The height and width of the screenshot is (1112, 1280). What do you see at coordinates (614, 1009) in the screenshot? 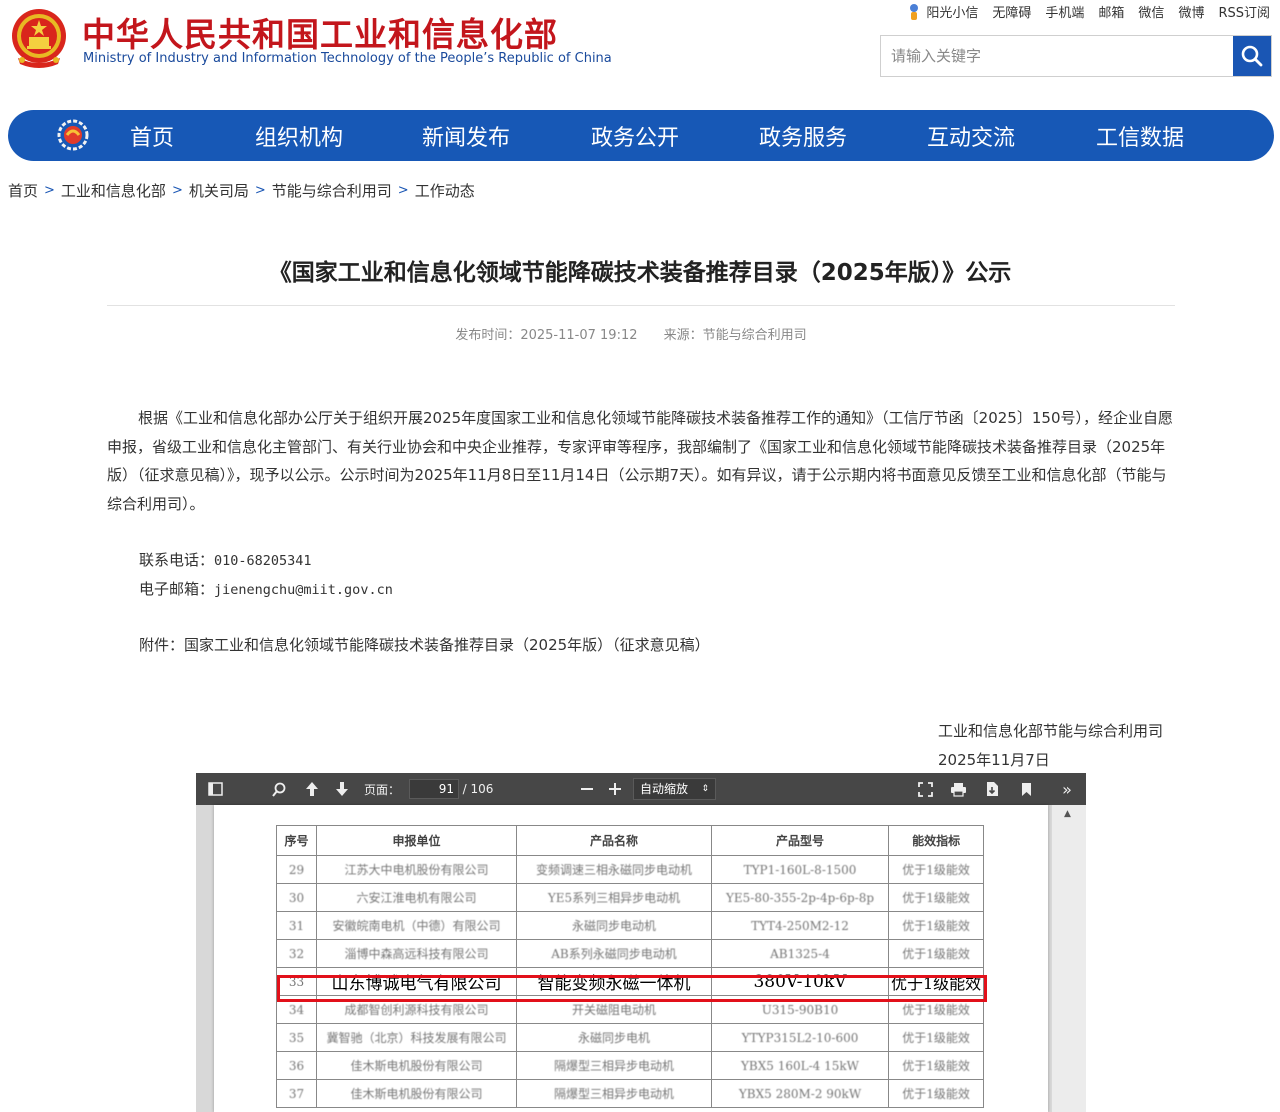
I see `cell-product: 开关磁阻电动机` at bounding box center [614, 1009].